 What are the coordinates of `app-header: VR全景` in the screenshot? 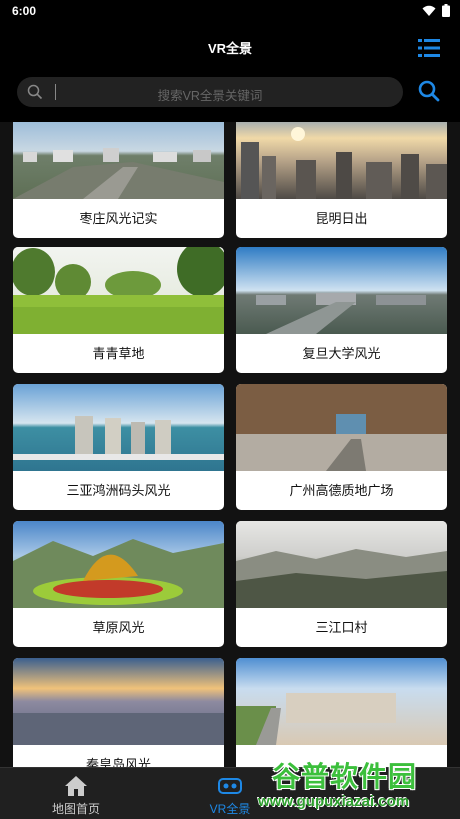 It's located at (230, 47).